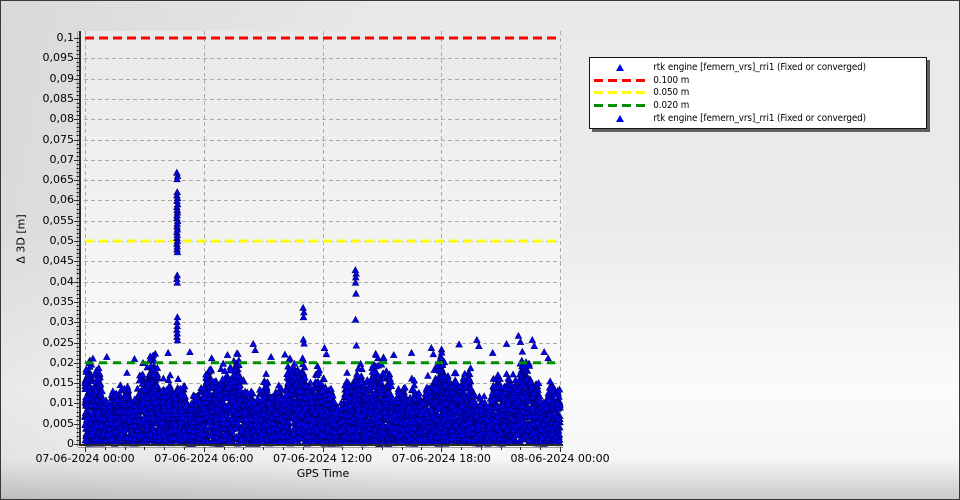 This screenshot has width=960, height=500. Describe the element at coordinates (62, 240) in the screenshot. I see `y-tick-label: 0,05` at that location.